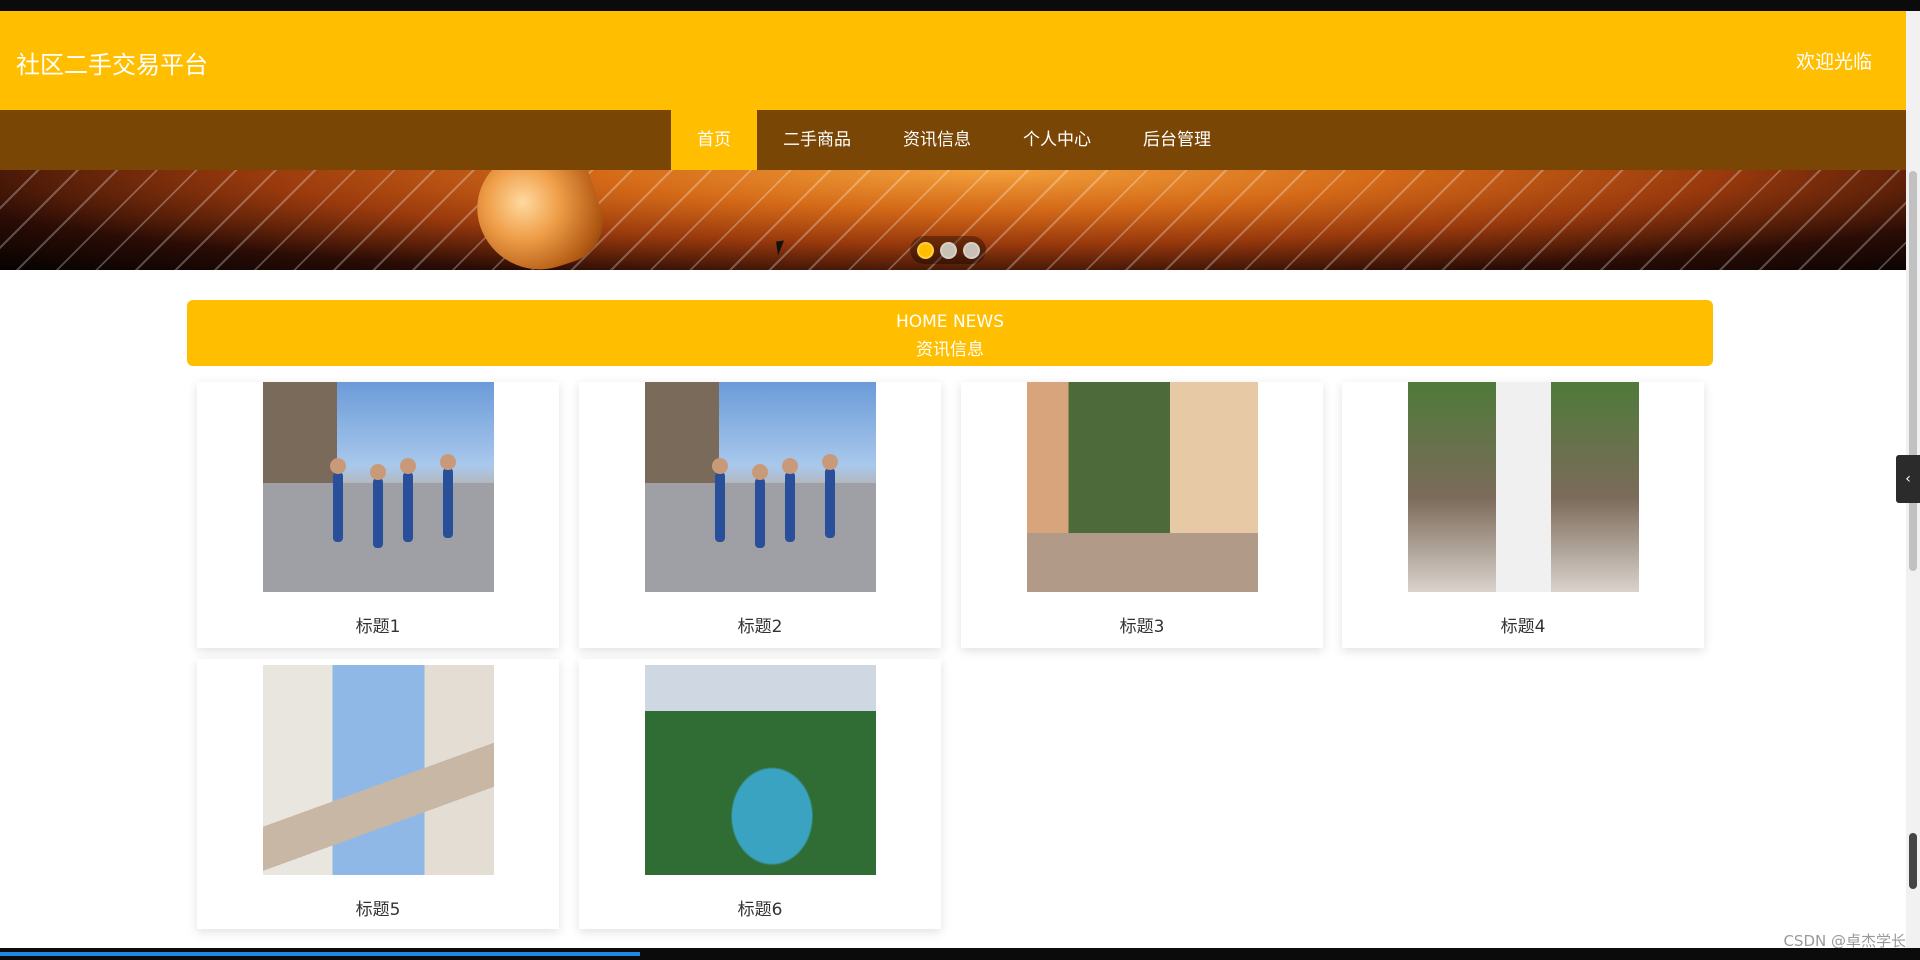  What do you see at coordinates (1523, 624) in the screenshot?
I see `news-title-4: 标题4` at bounding box center [1523, 624].